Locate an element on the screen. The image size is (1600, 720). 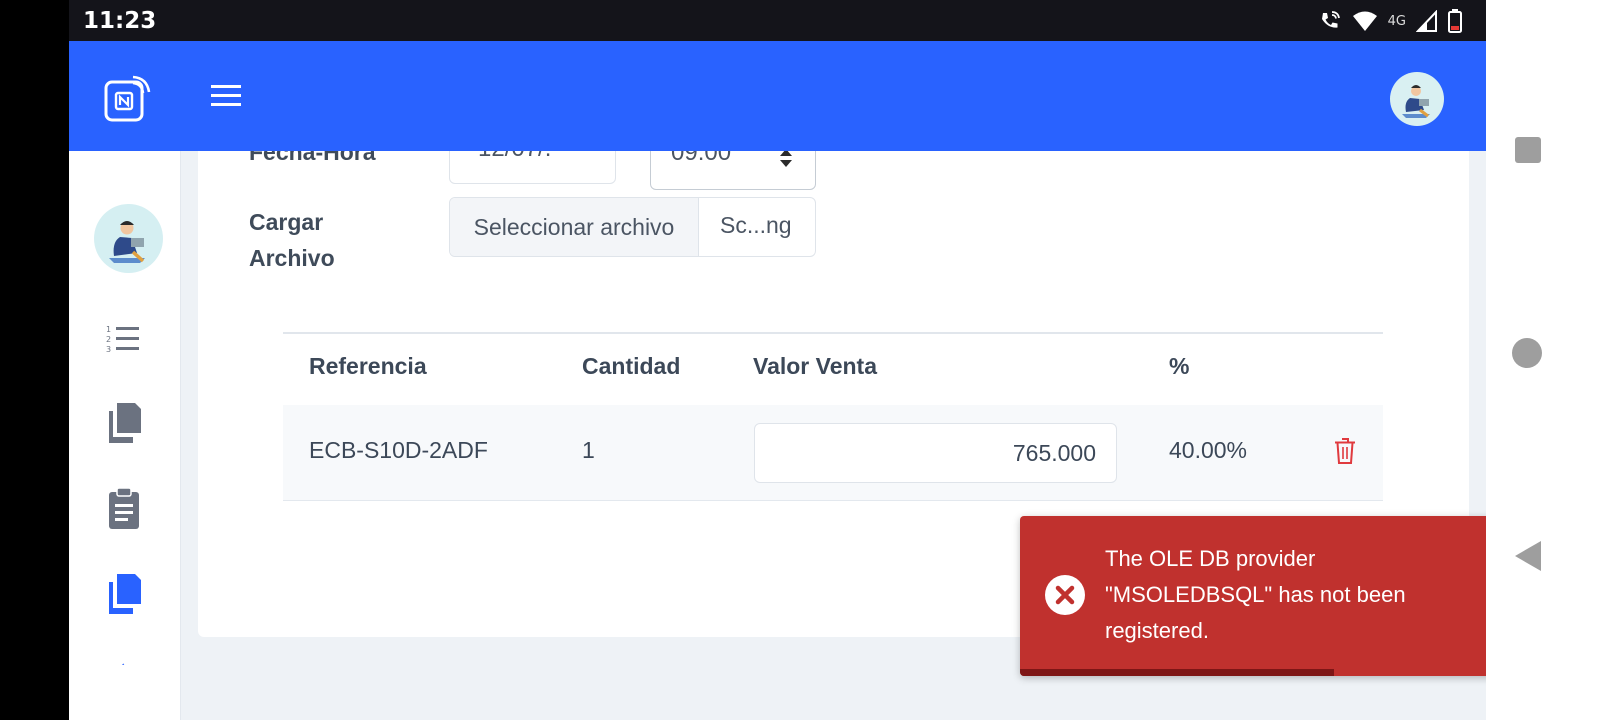
battery-icon is located at coordinates (1455, 21).